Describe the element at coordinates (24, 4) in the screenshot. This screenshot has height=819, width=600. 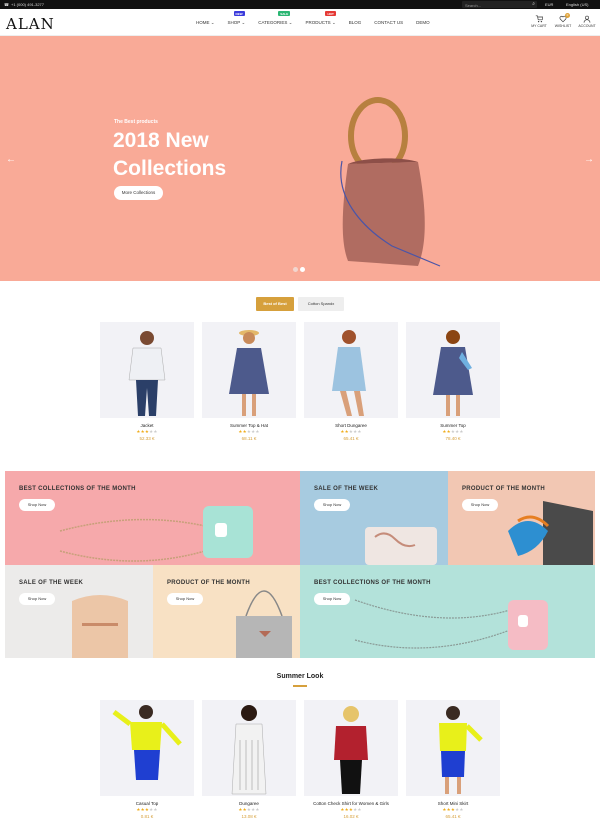
I see `phone-info: ☎ +1 (000) 491-3277` at that location.